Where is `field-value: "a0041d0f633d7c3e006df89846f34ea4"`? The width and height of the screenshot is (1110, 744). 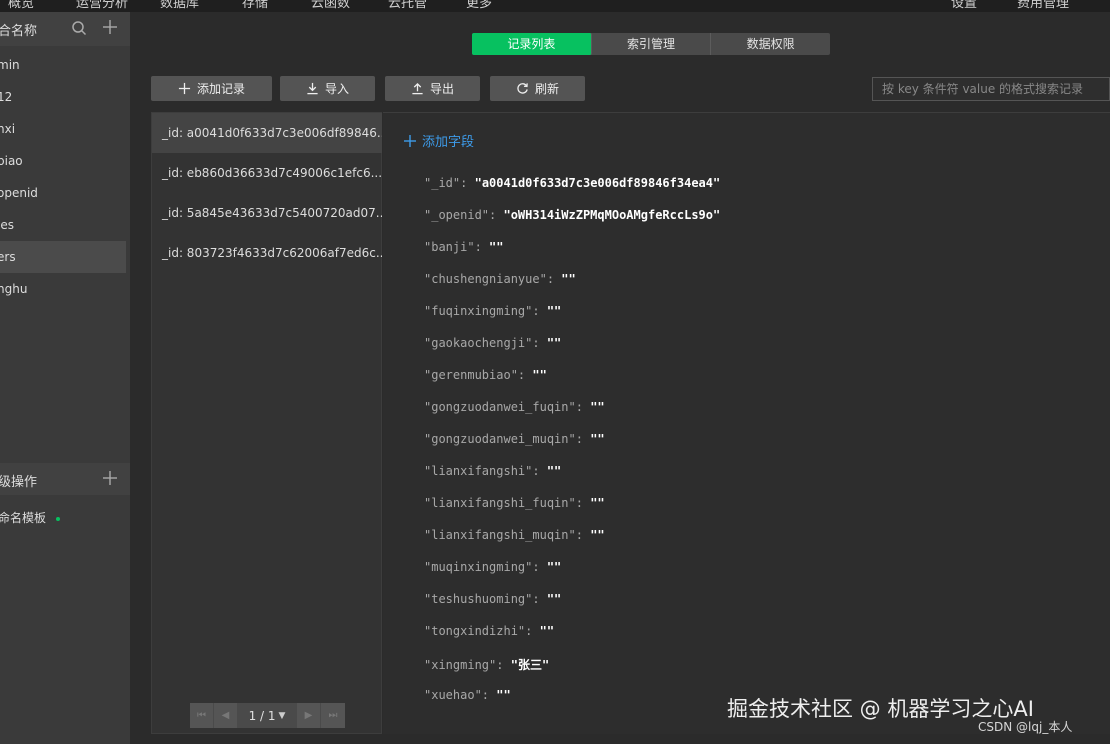
field-value: "a0041d0f633d7c3e006df89846f34ea4" is located at coordinates (598, 183).